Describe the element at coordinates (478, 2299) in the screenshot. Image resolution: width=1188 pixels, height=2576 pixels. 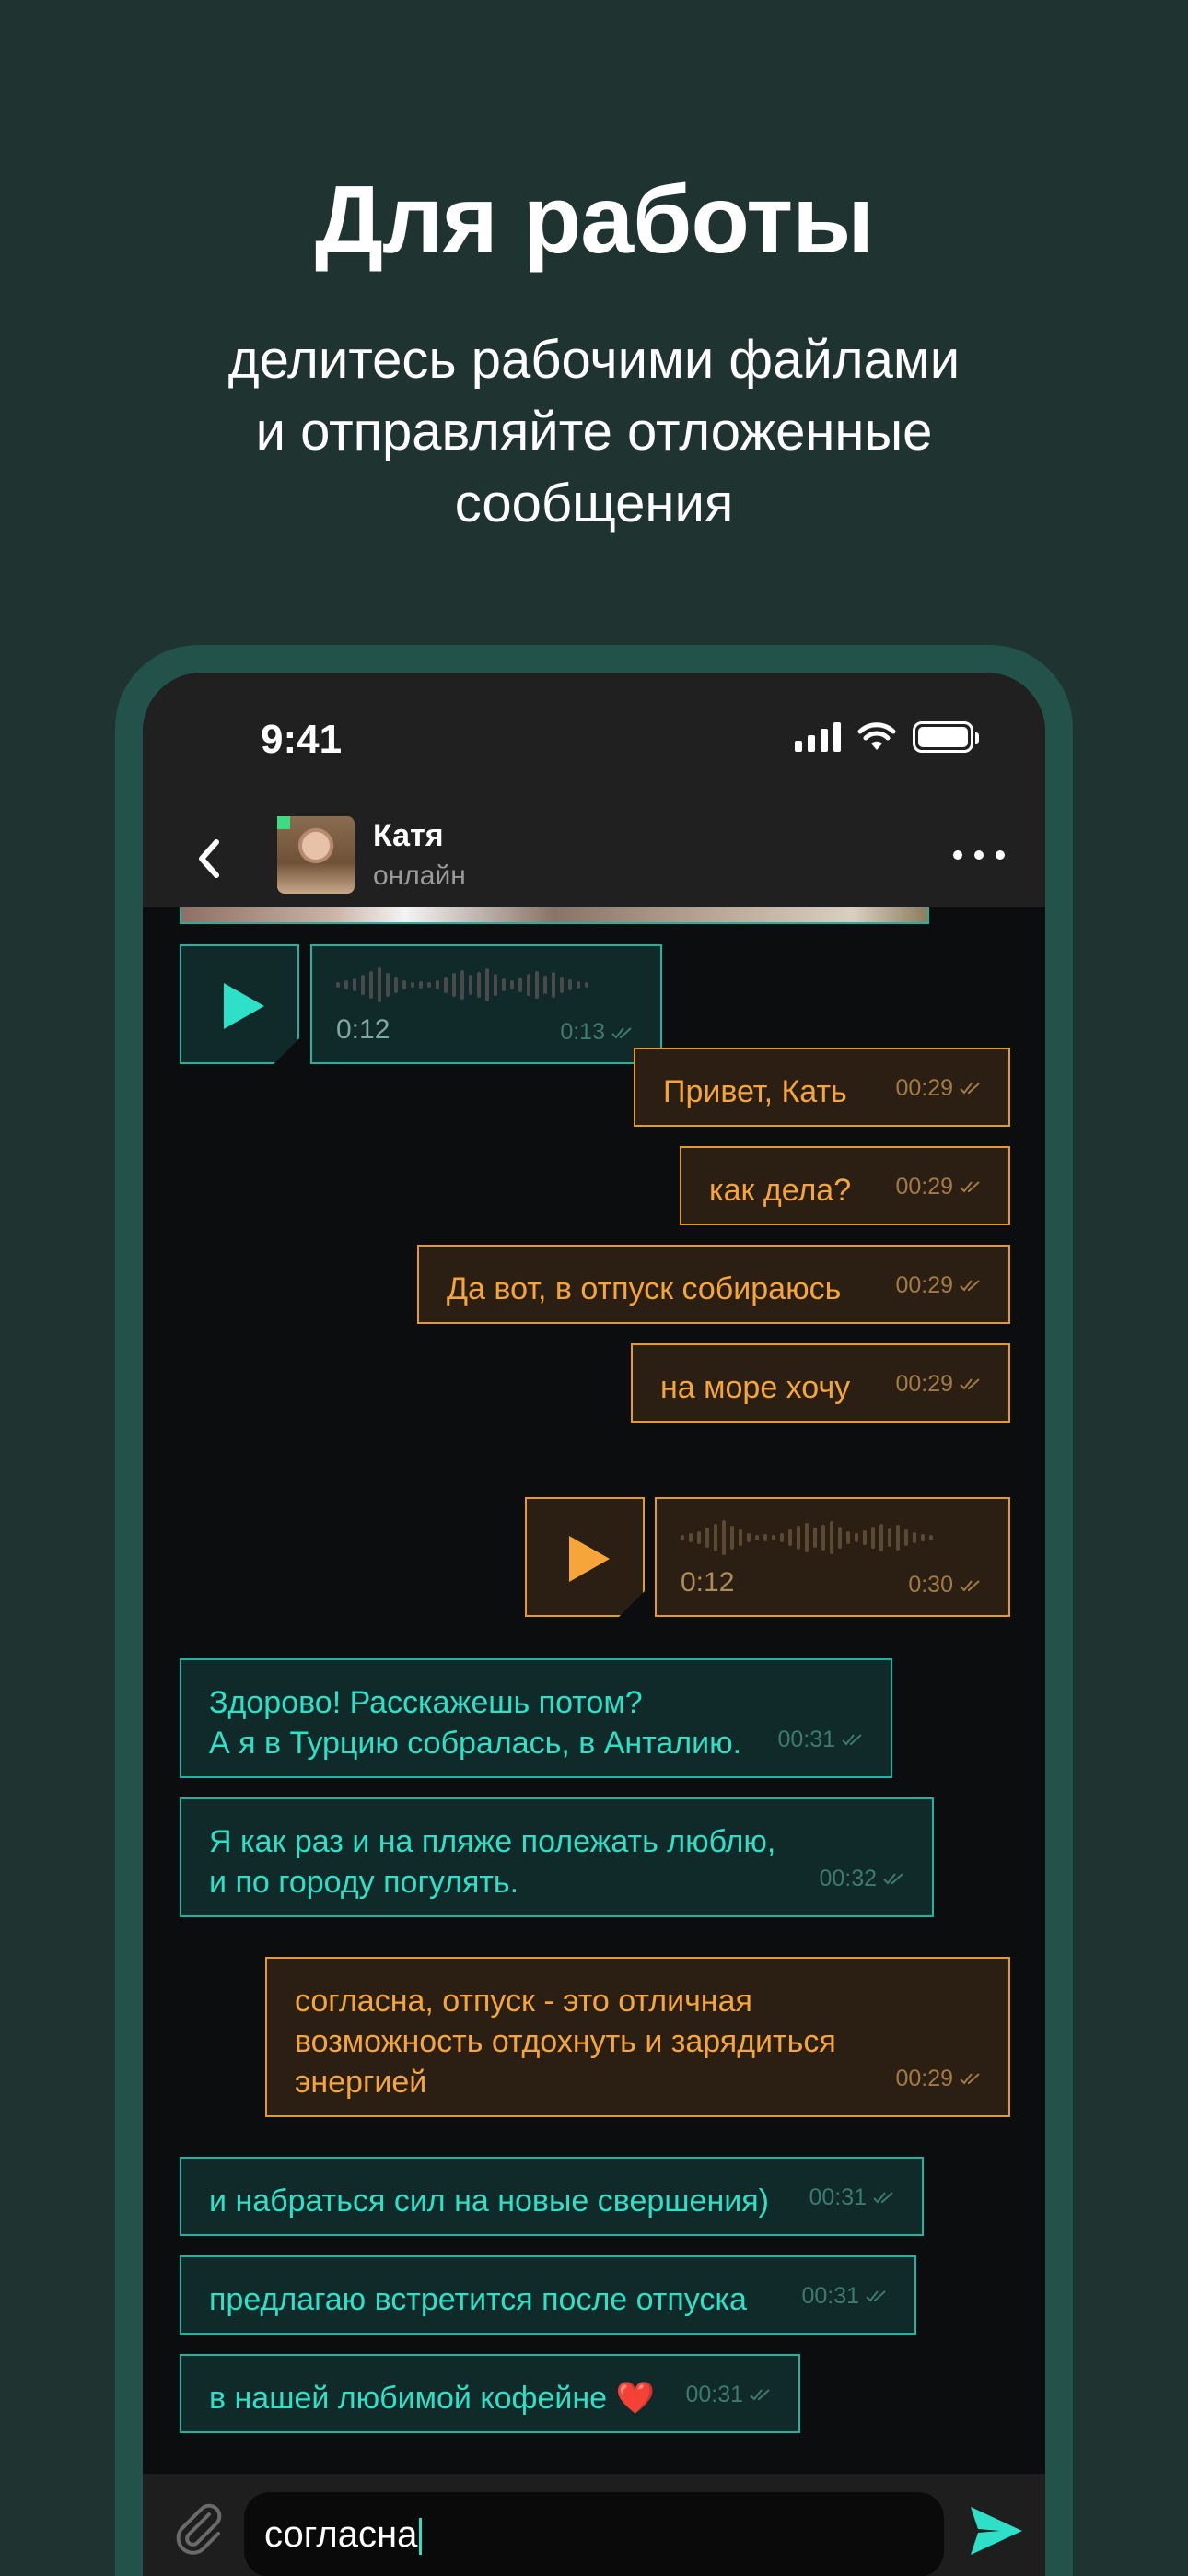
I see `message-text: предлагаю встретится после отпуска` at that location.